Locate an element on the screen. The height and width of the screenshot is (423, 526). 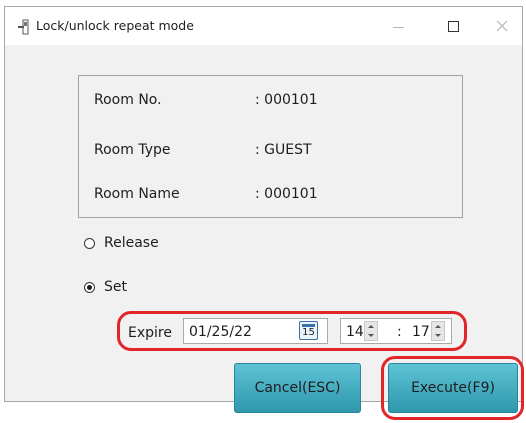
door-lock-icon is located at coordinates (23, 27).